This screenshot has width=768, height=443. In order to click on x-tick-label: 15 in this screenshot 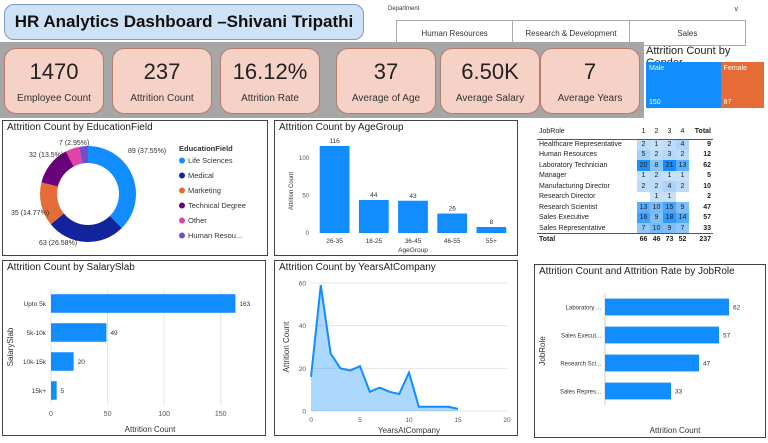, I will do `click(458, 420)`.